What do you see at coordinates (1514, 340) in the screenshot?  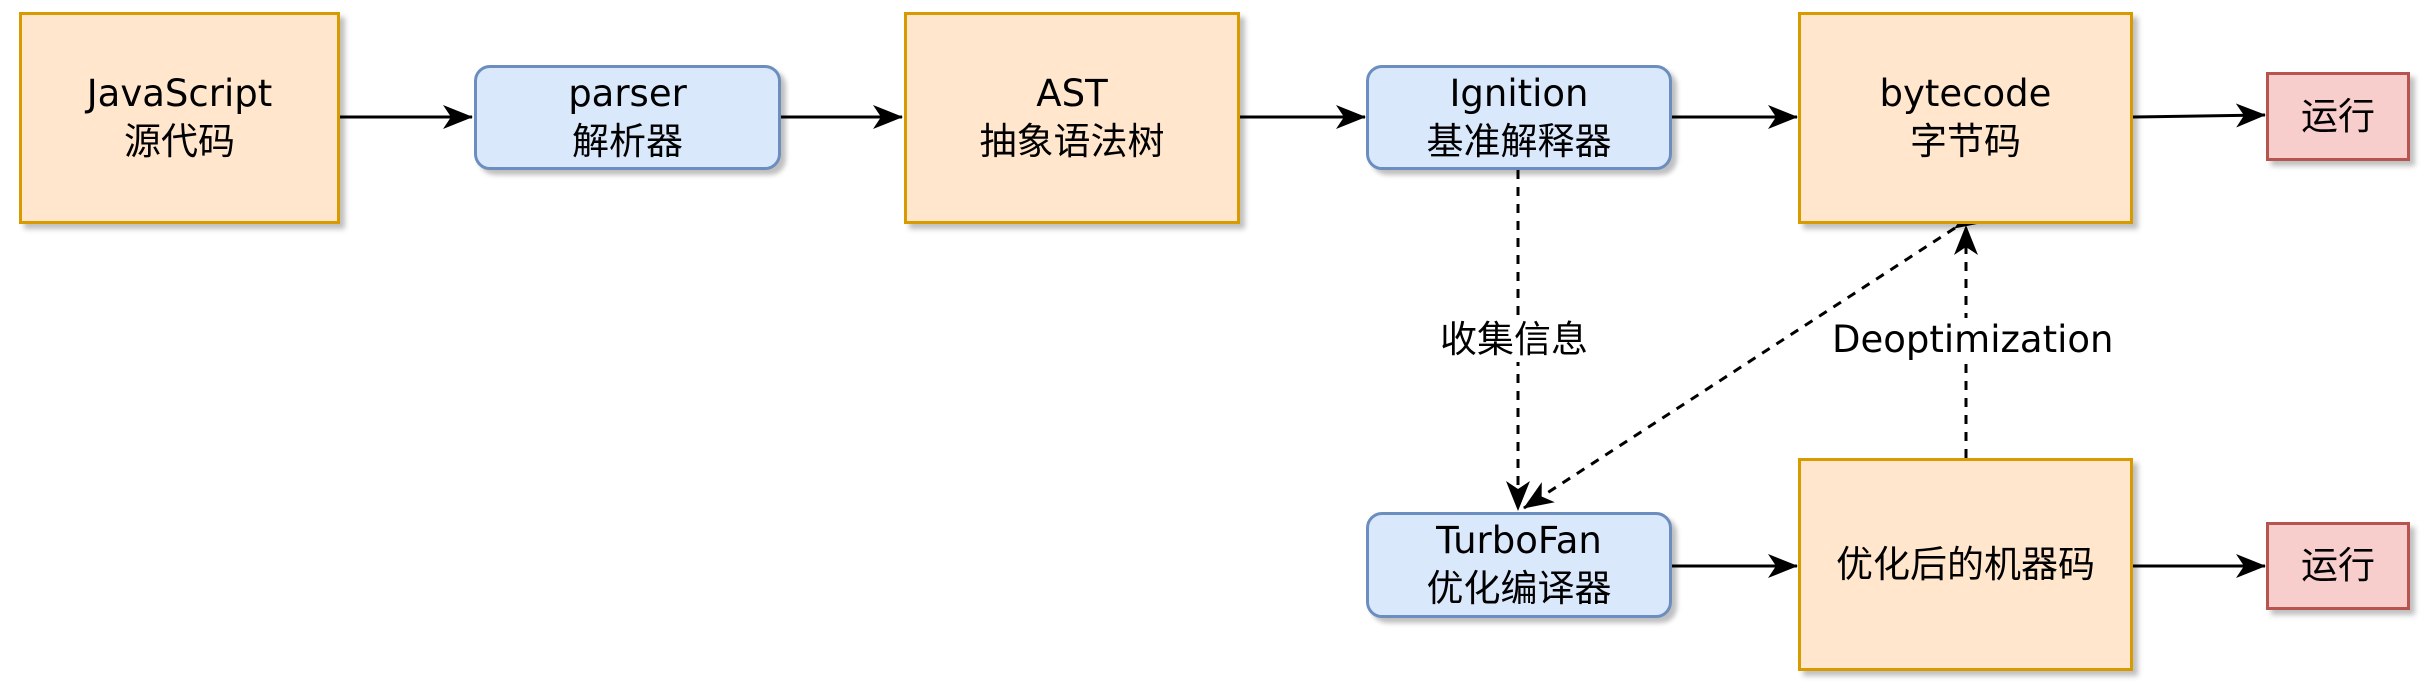 I see `label-collect-info: 收集信息` at bounding box center [1514, 340].